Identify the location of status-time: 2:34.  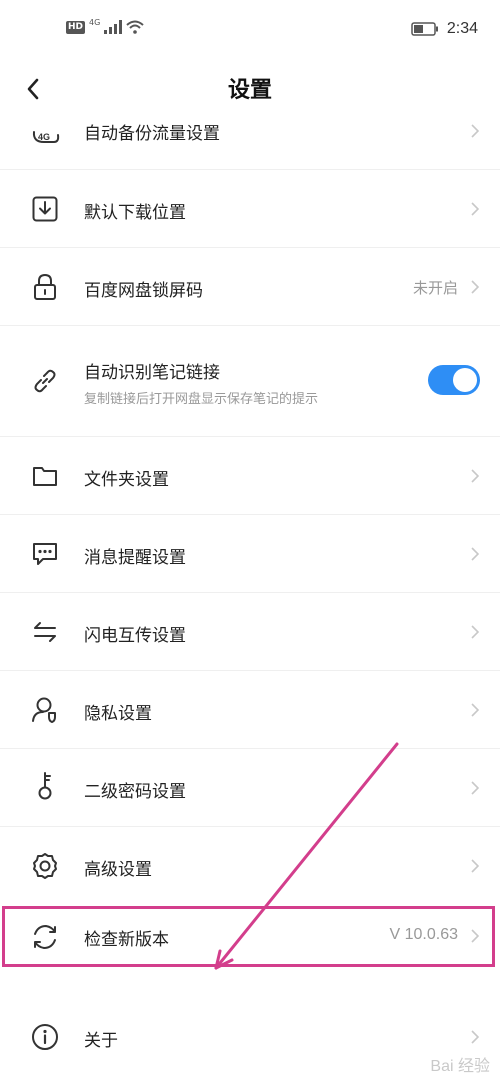
(462, 28).